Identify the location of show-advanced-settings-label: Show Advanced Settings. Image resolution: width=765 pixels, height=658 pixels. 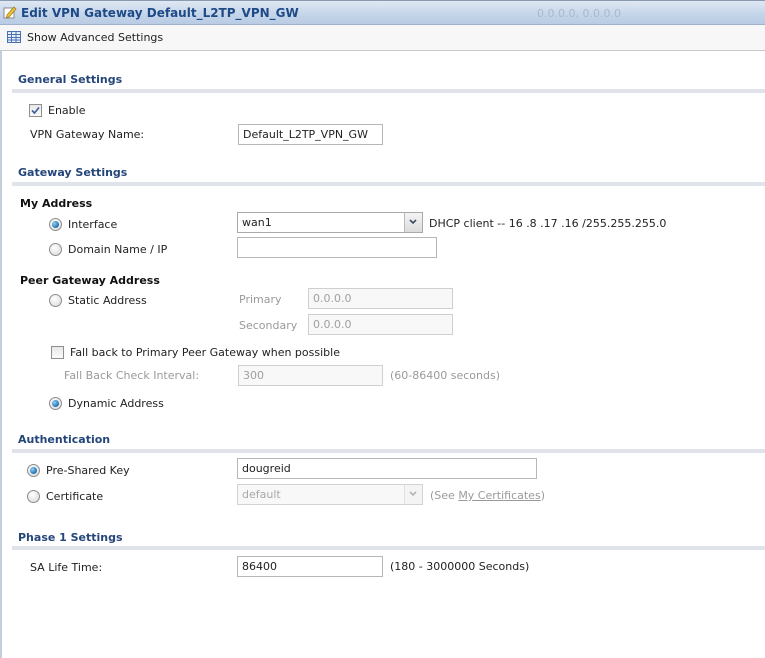
(95, 37).